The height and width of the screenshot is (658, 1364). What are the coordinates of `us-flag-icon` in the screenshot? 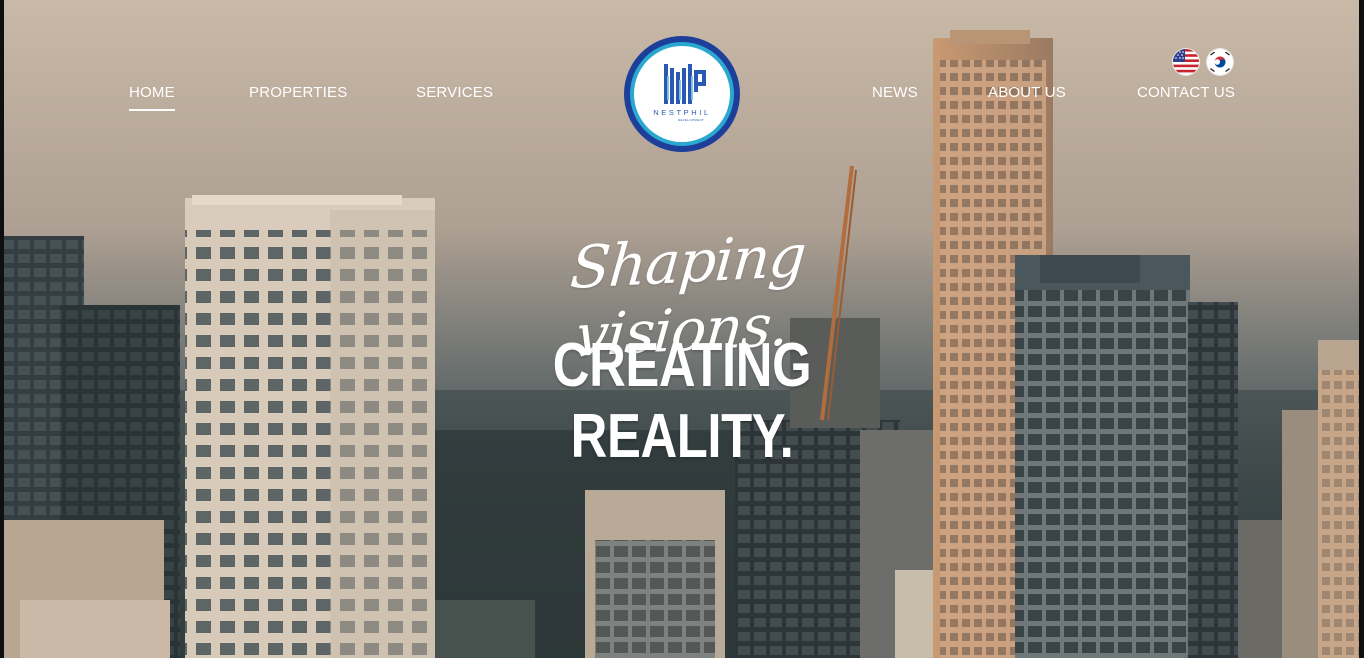 It's located at (1186, 62).